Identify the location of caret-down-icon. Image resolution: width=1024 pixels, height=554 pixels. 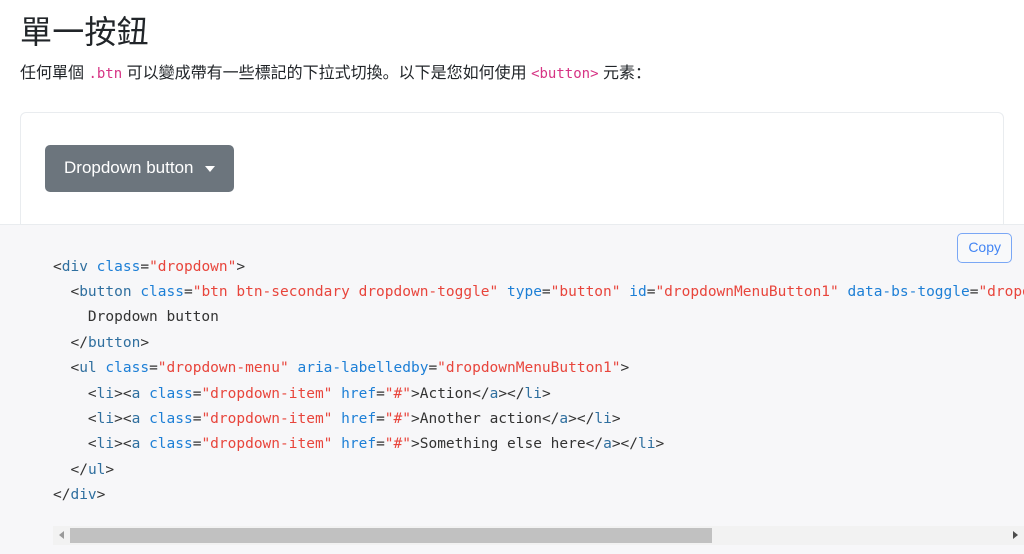
(210, 168).